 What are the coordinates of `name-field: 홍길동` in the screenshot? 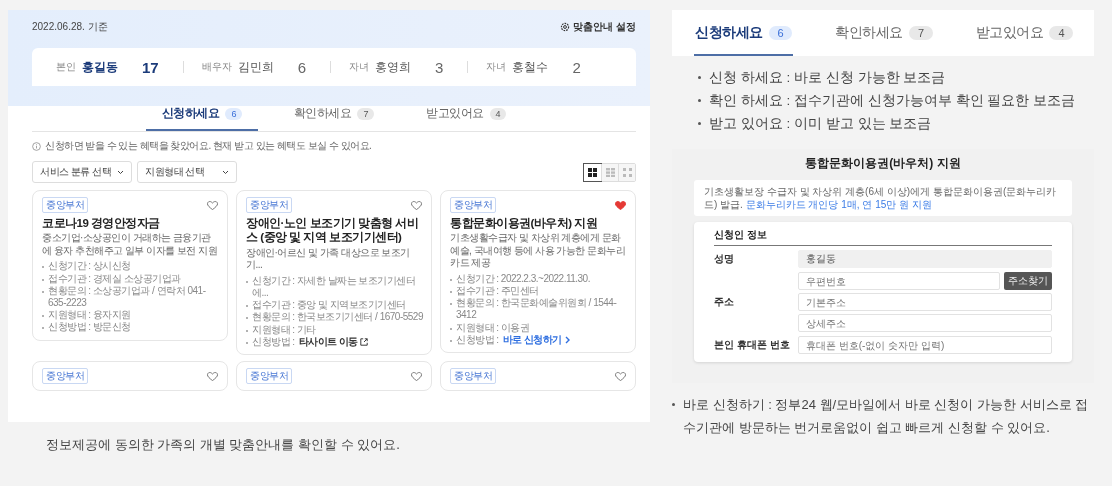 It's located at (925, 259).